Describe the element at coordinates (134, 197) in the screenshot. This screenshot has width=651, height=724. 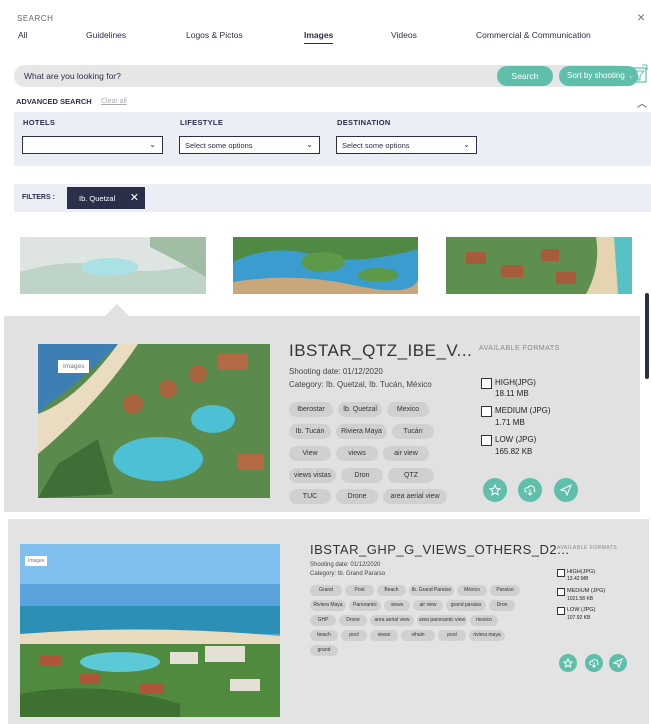
I see `close-icon: ✕` at that location.